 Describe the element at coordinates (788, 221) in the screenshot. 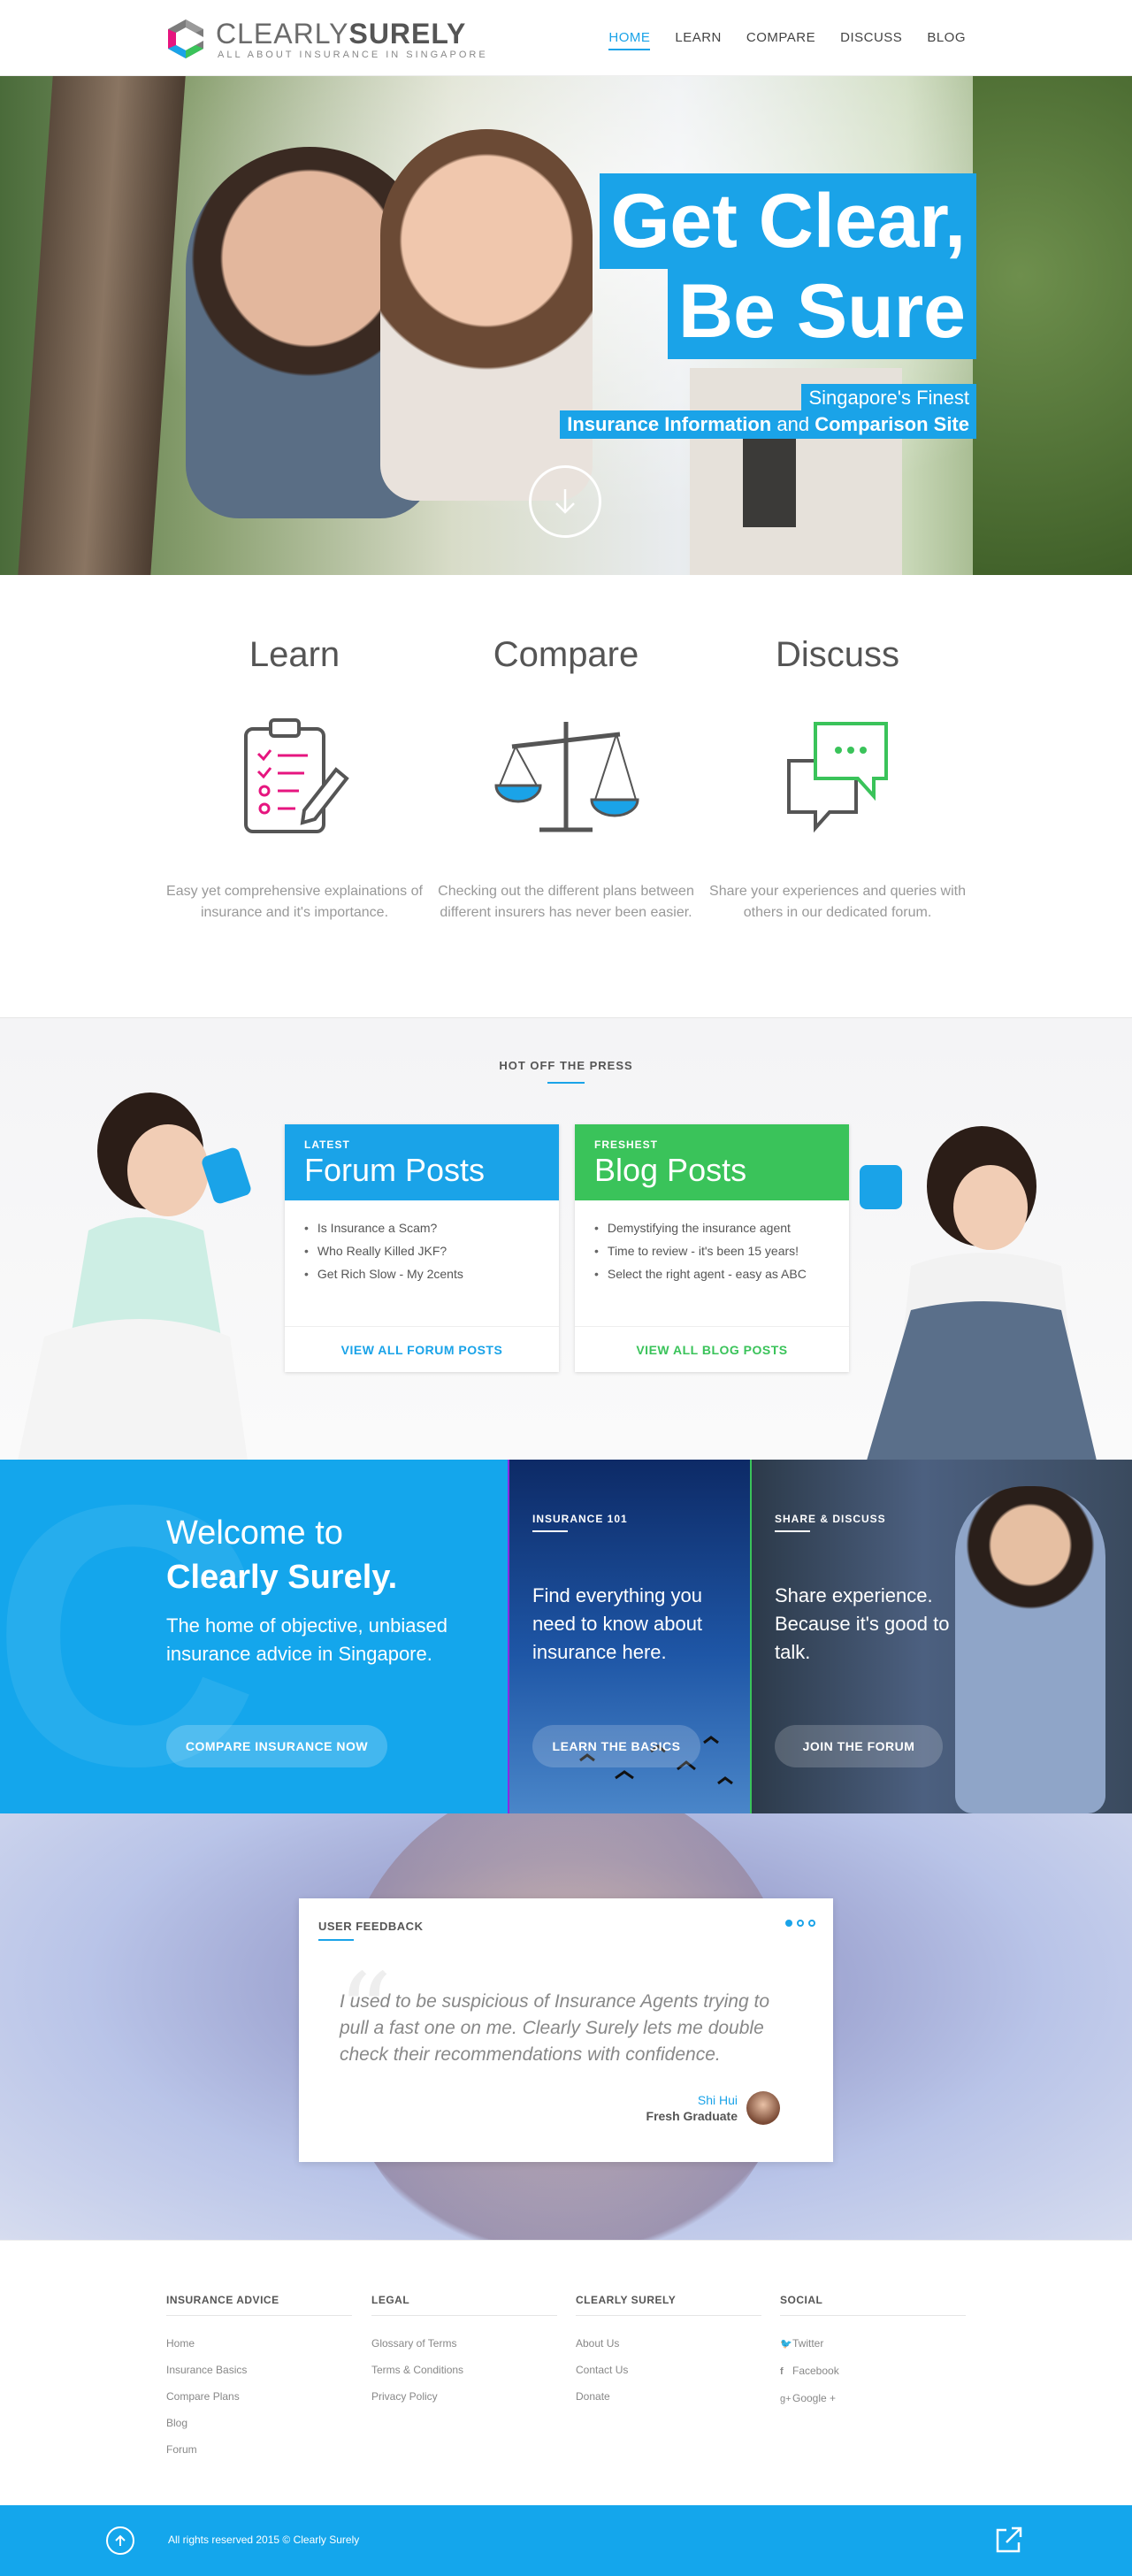

I see `hero-headline-1: Get Clear,` at that location.